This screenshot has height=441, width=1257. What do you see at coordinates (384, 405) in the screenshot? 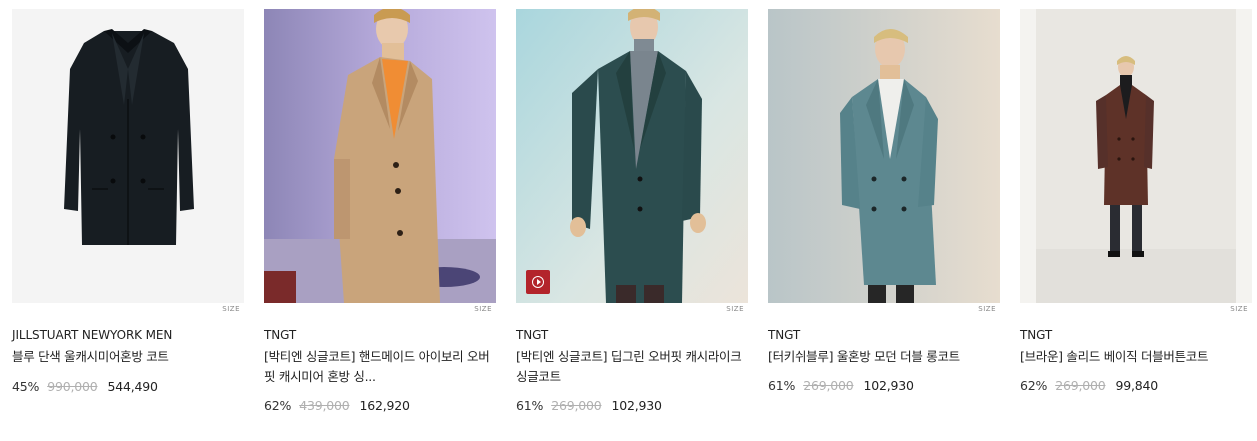
I see `sale-price: 162,920` at bounding box center [384, 405].